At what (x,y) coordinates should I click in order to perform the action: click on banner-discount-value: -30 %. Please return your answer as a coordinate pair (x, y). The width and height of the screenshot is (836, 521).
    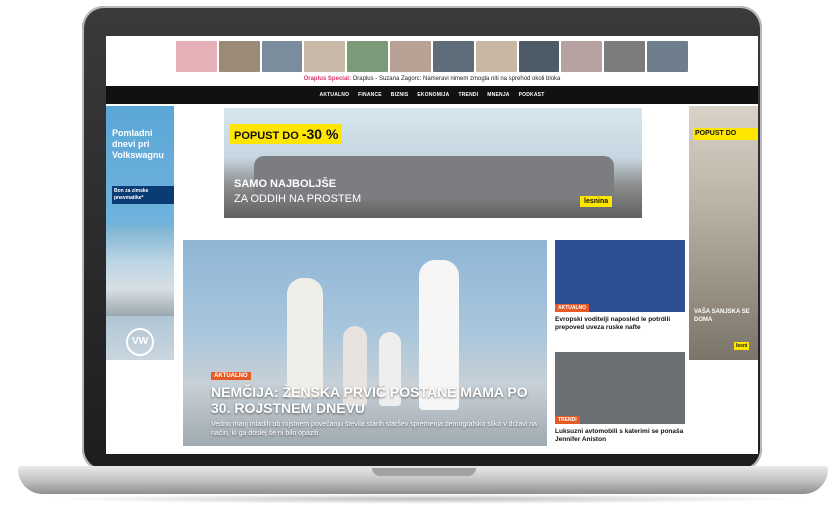
    Looking at the image, I should click on (320, 134).